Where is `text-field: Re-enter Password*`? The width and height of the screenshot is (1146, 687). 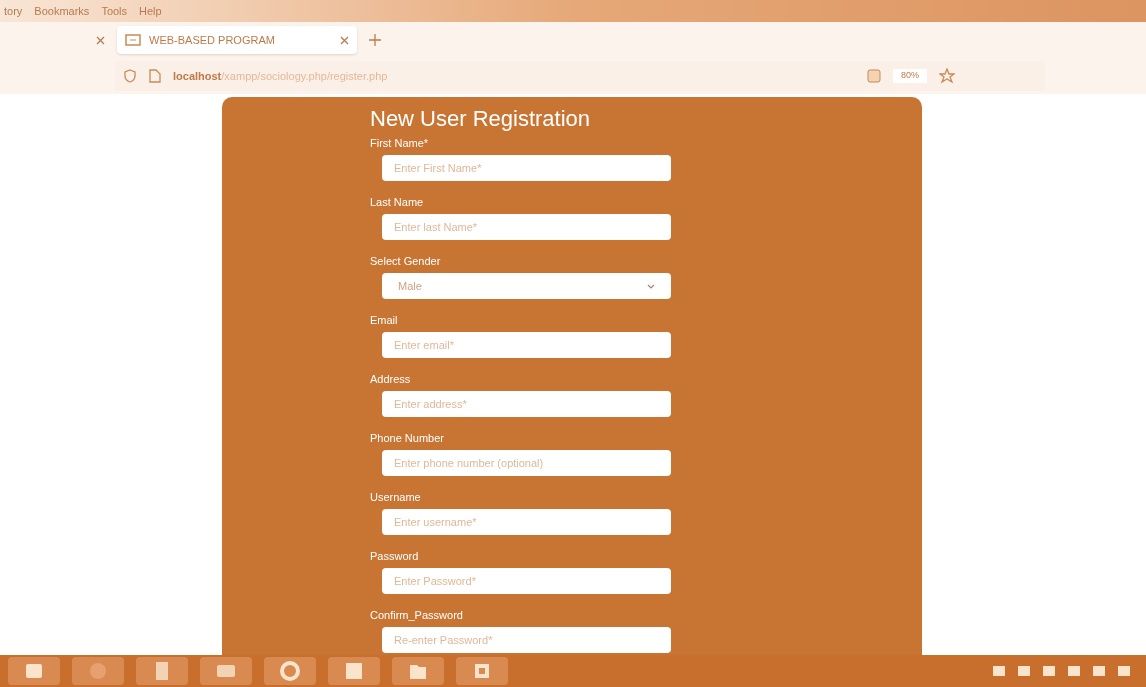 text-field: Re-enter Password* is located at coordinates (526, 640).